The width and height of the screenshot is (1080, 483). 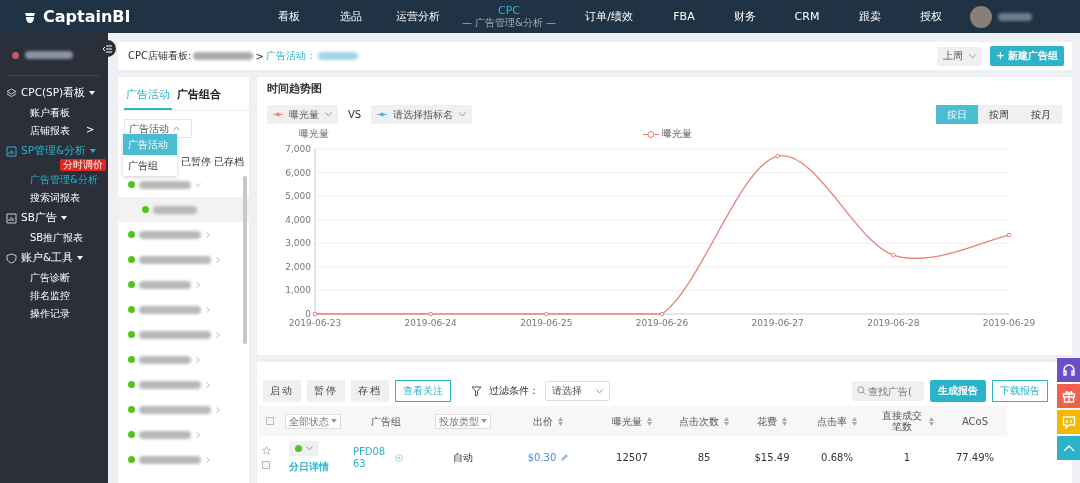 What do you see at coordinates (609, 16) in the screenshot?
I see `nav-item: 订单/绩效` at bounding box center [609, 16].